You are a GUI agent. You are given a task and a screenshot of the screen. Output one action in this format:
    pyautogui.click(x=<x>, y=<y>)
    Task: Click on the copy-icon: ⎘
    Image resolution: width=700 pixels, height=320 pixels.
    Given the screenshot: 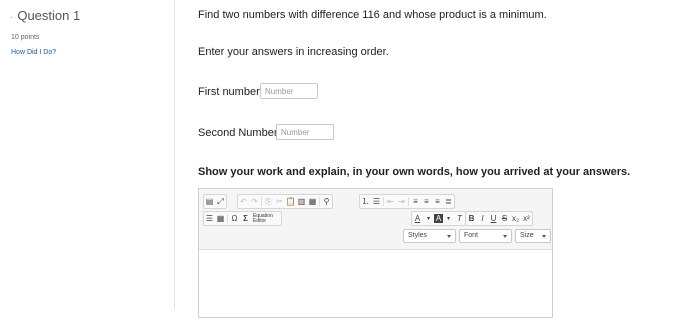 What is the action you would take?
    pyautogui.click(x=268, y=201)
    